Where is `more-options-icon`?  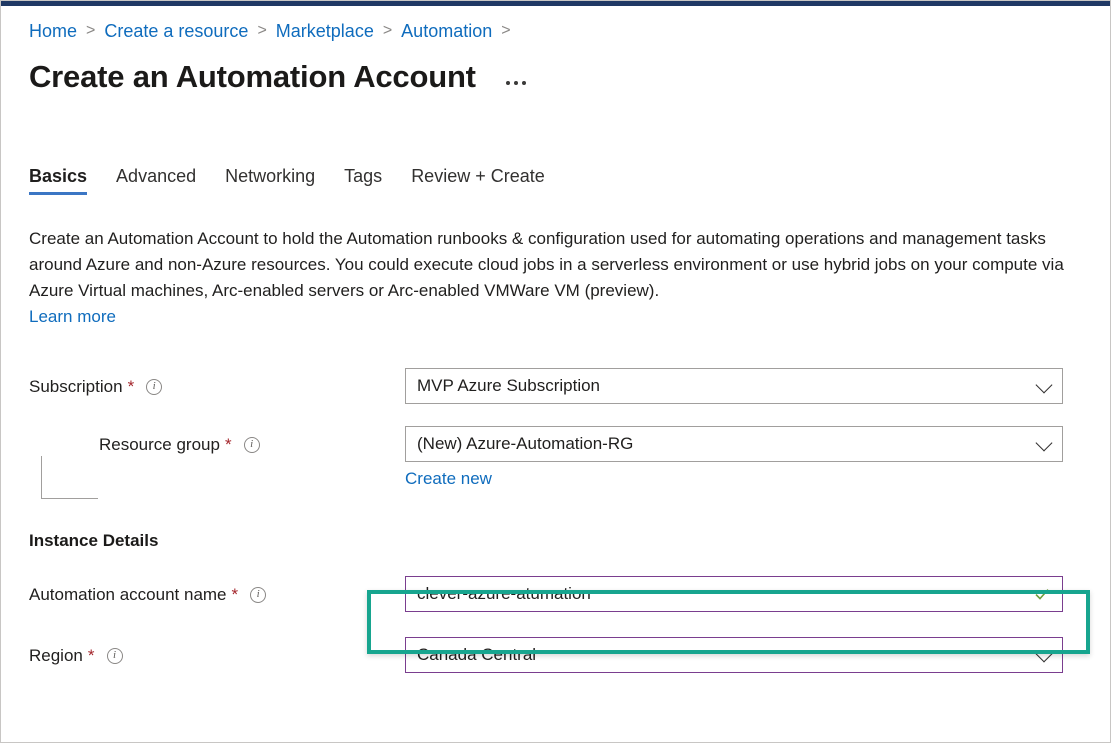
more-options-icon is located at coordinates (516, 83).